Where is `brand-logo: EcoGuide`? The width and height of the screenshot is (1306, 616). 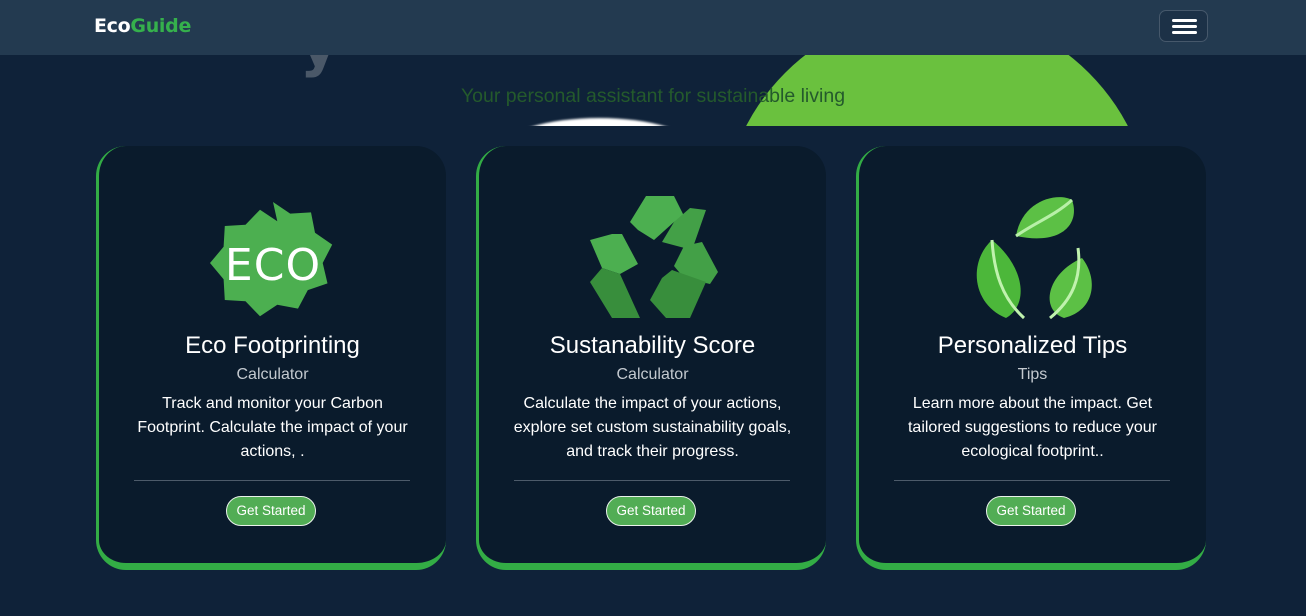
brand-logo: EcoGuide is located at coordinates (142, 26).